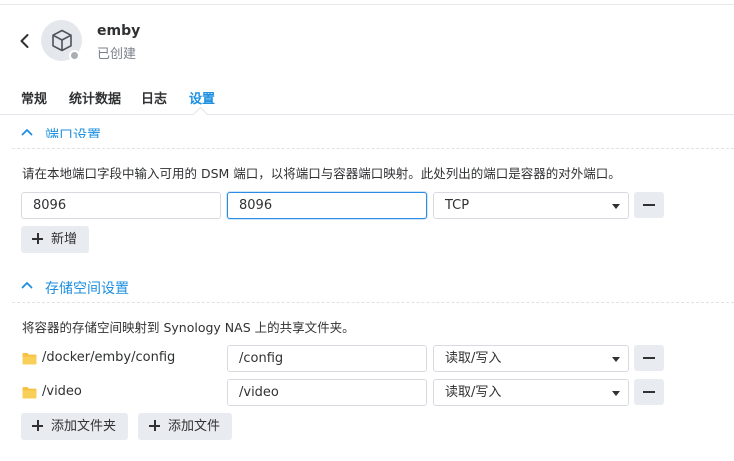  I want to click on tab-bar: 常规 统计数据 日志 设置, so click(367, 96).